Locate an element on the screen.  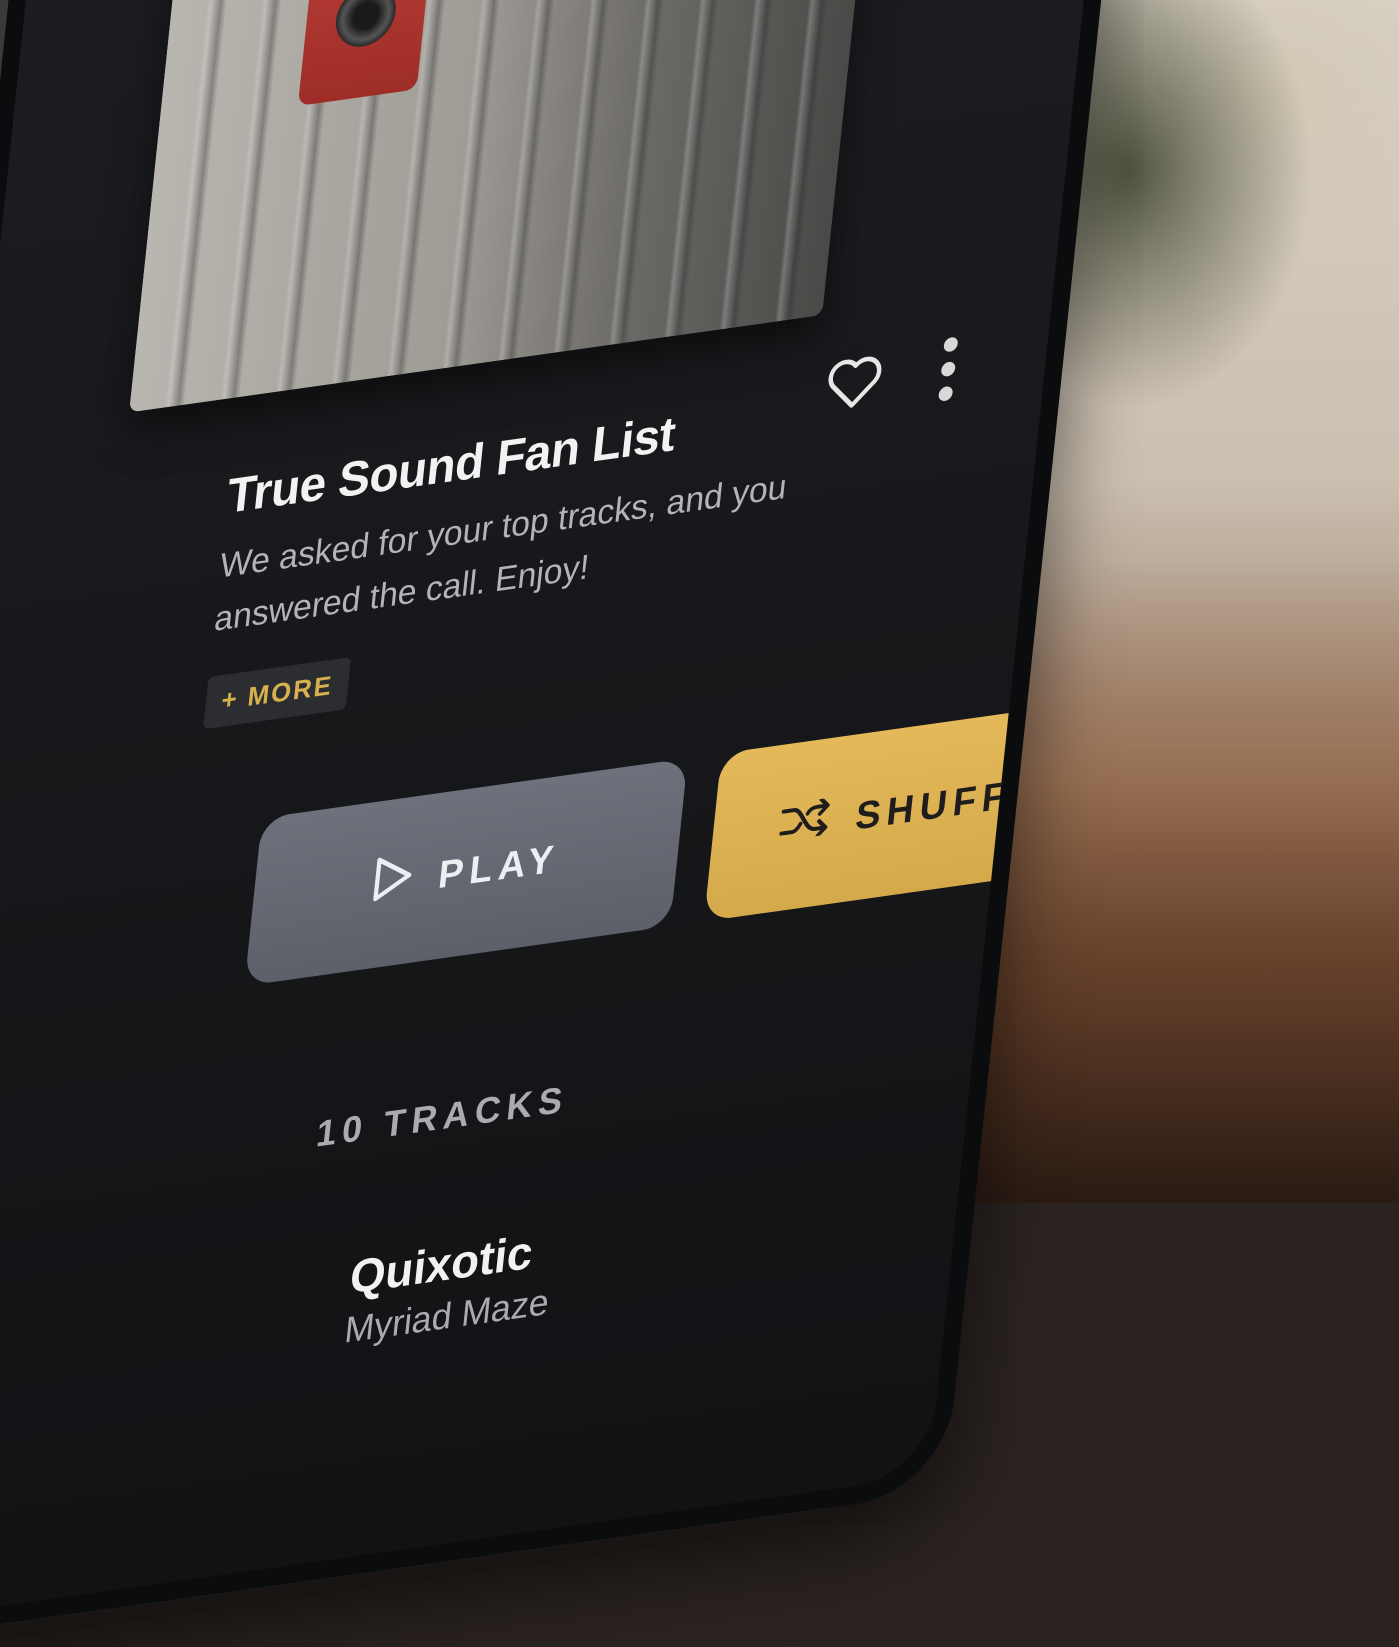
more-button: + MORE is located at coordinates (277, 693).